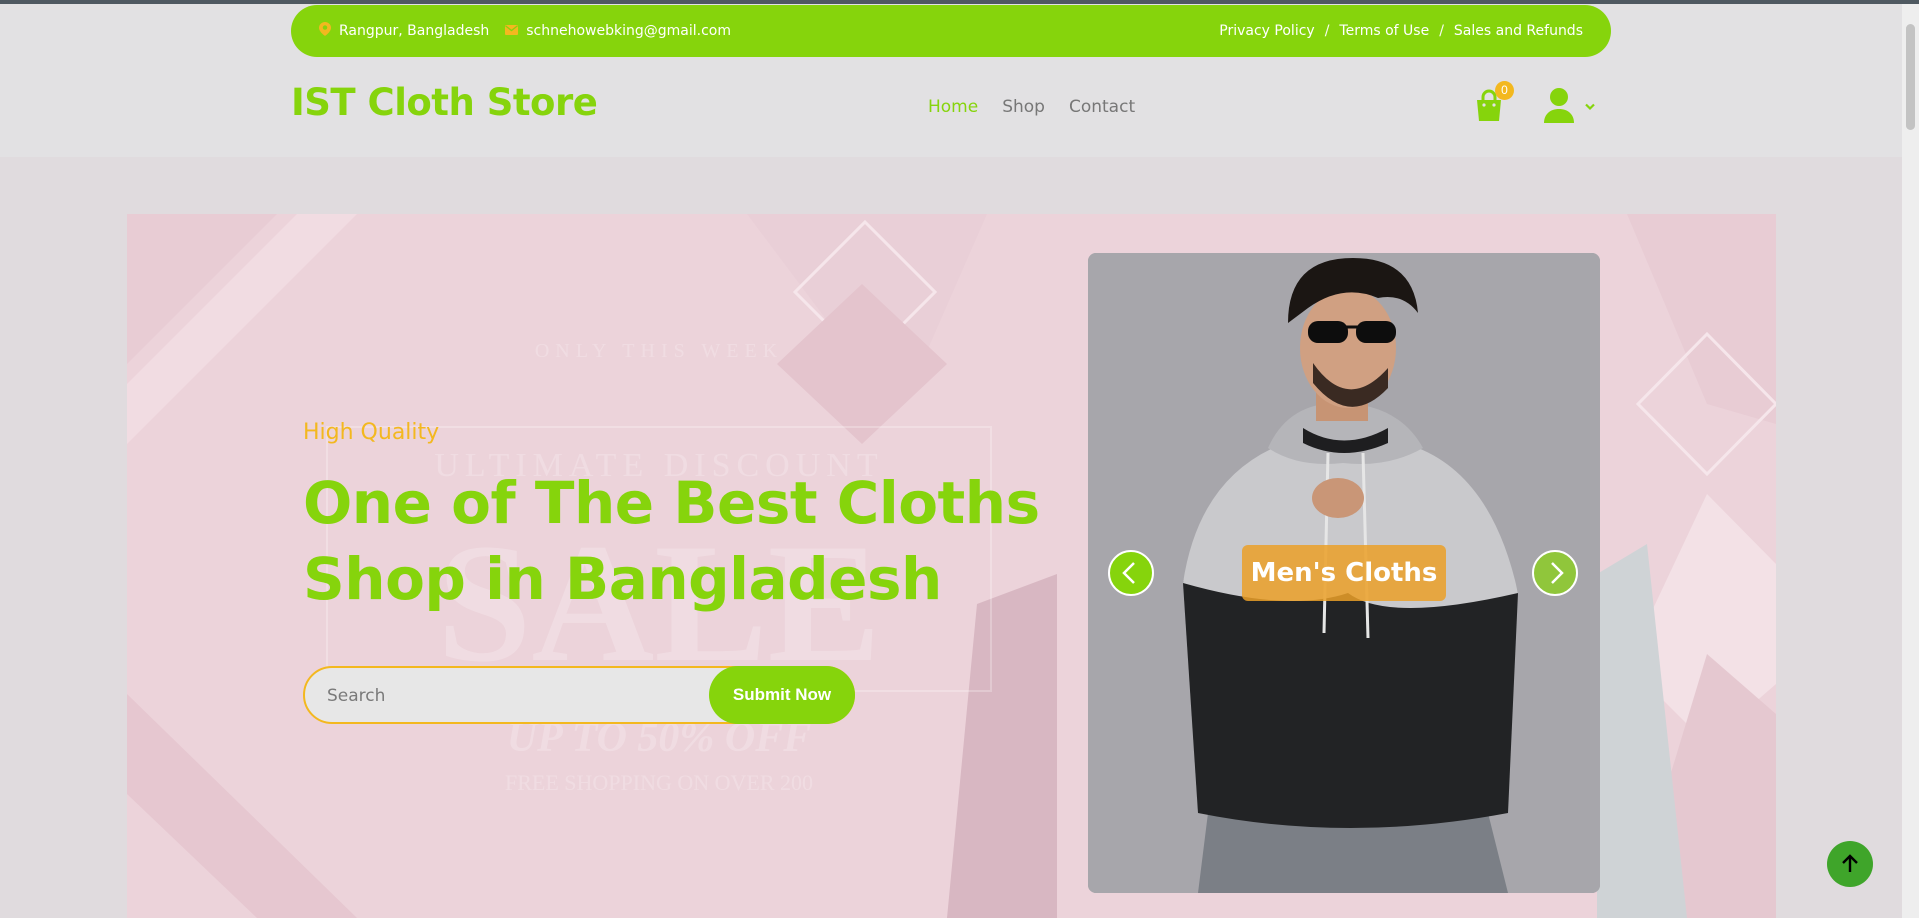 The height and width of the screenshot is (918, 1919). I want to click on page-scrollbar, so click(1910, 461).